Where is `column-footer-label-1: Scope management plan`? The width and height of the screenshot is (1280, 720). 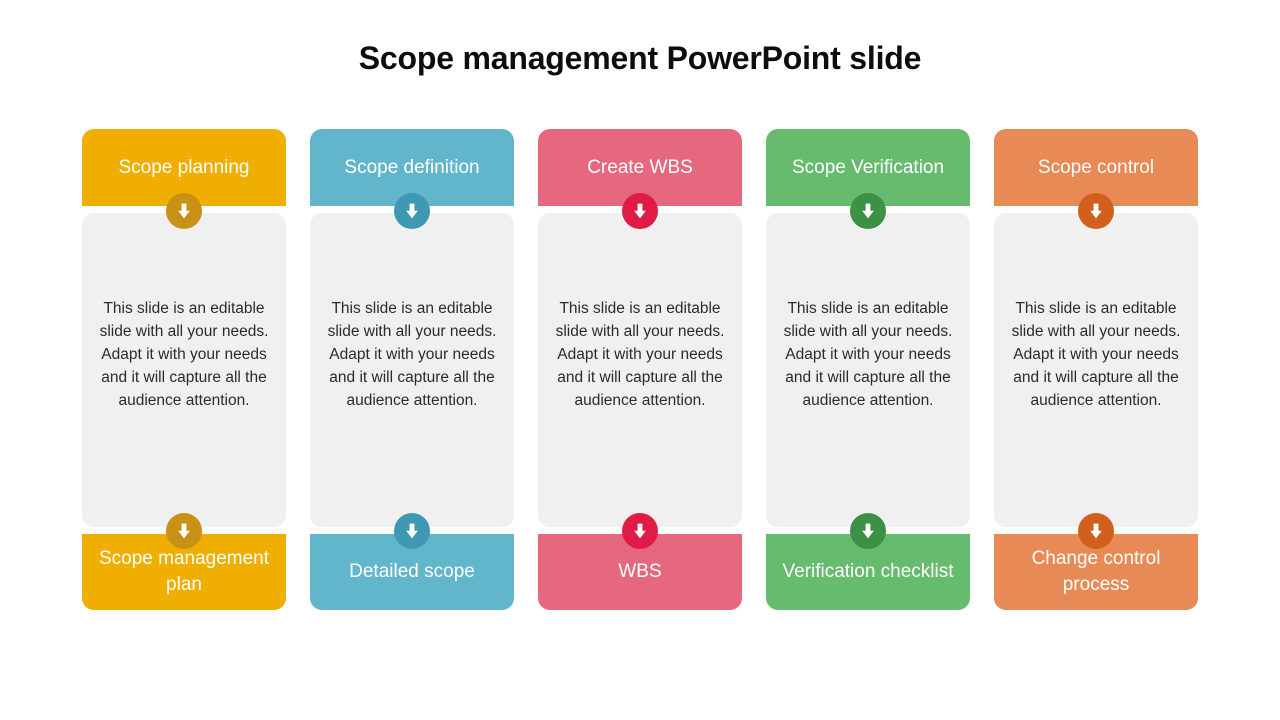 column-footer-label-1: Scope management plan is located at coordinates (184, 571).